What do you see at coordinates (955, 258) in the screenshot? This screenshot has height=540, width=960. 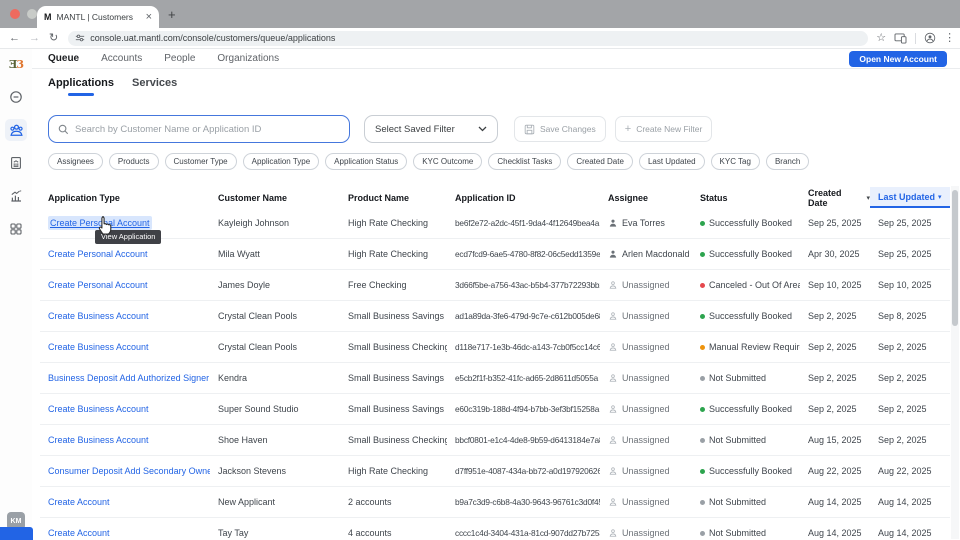 I see `scrollbar-thumb` at bounding box center [955, 258].